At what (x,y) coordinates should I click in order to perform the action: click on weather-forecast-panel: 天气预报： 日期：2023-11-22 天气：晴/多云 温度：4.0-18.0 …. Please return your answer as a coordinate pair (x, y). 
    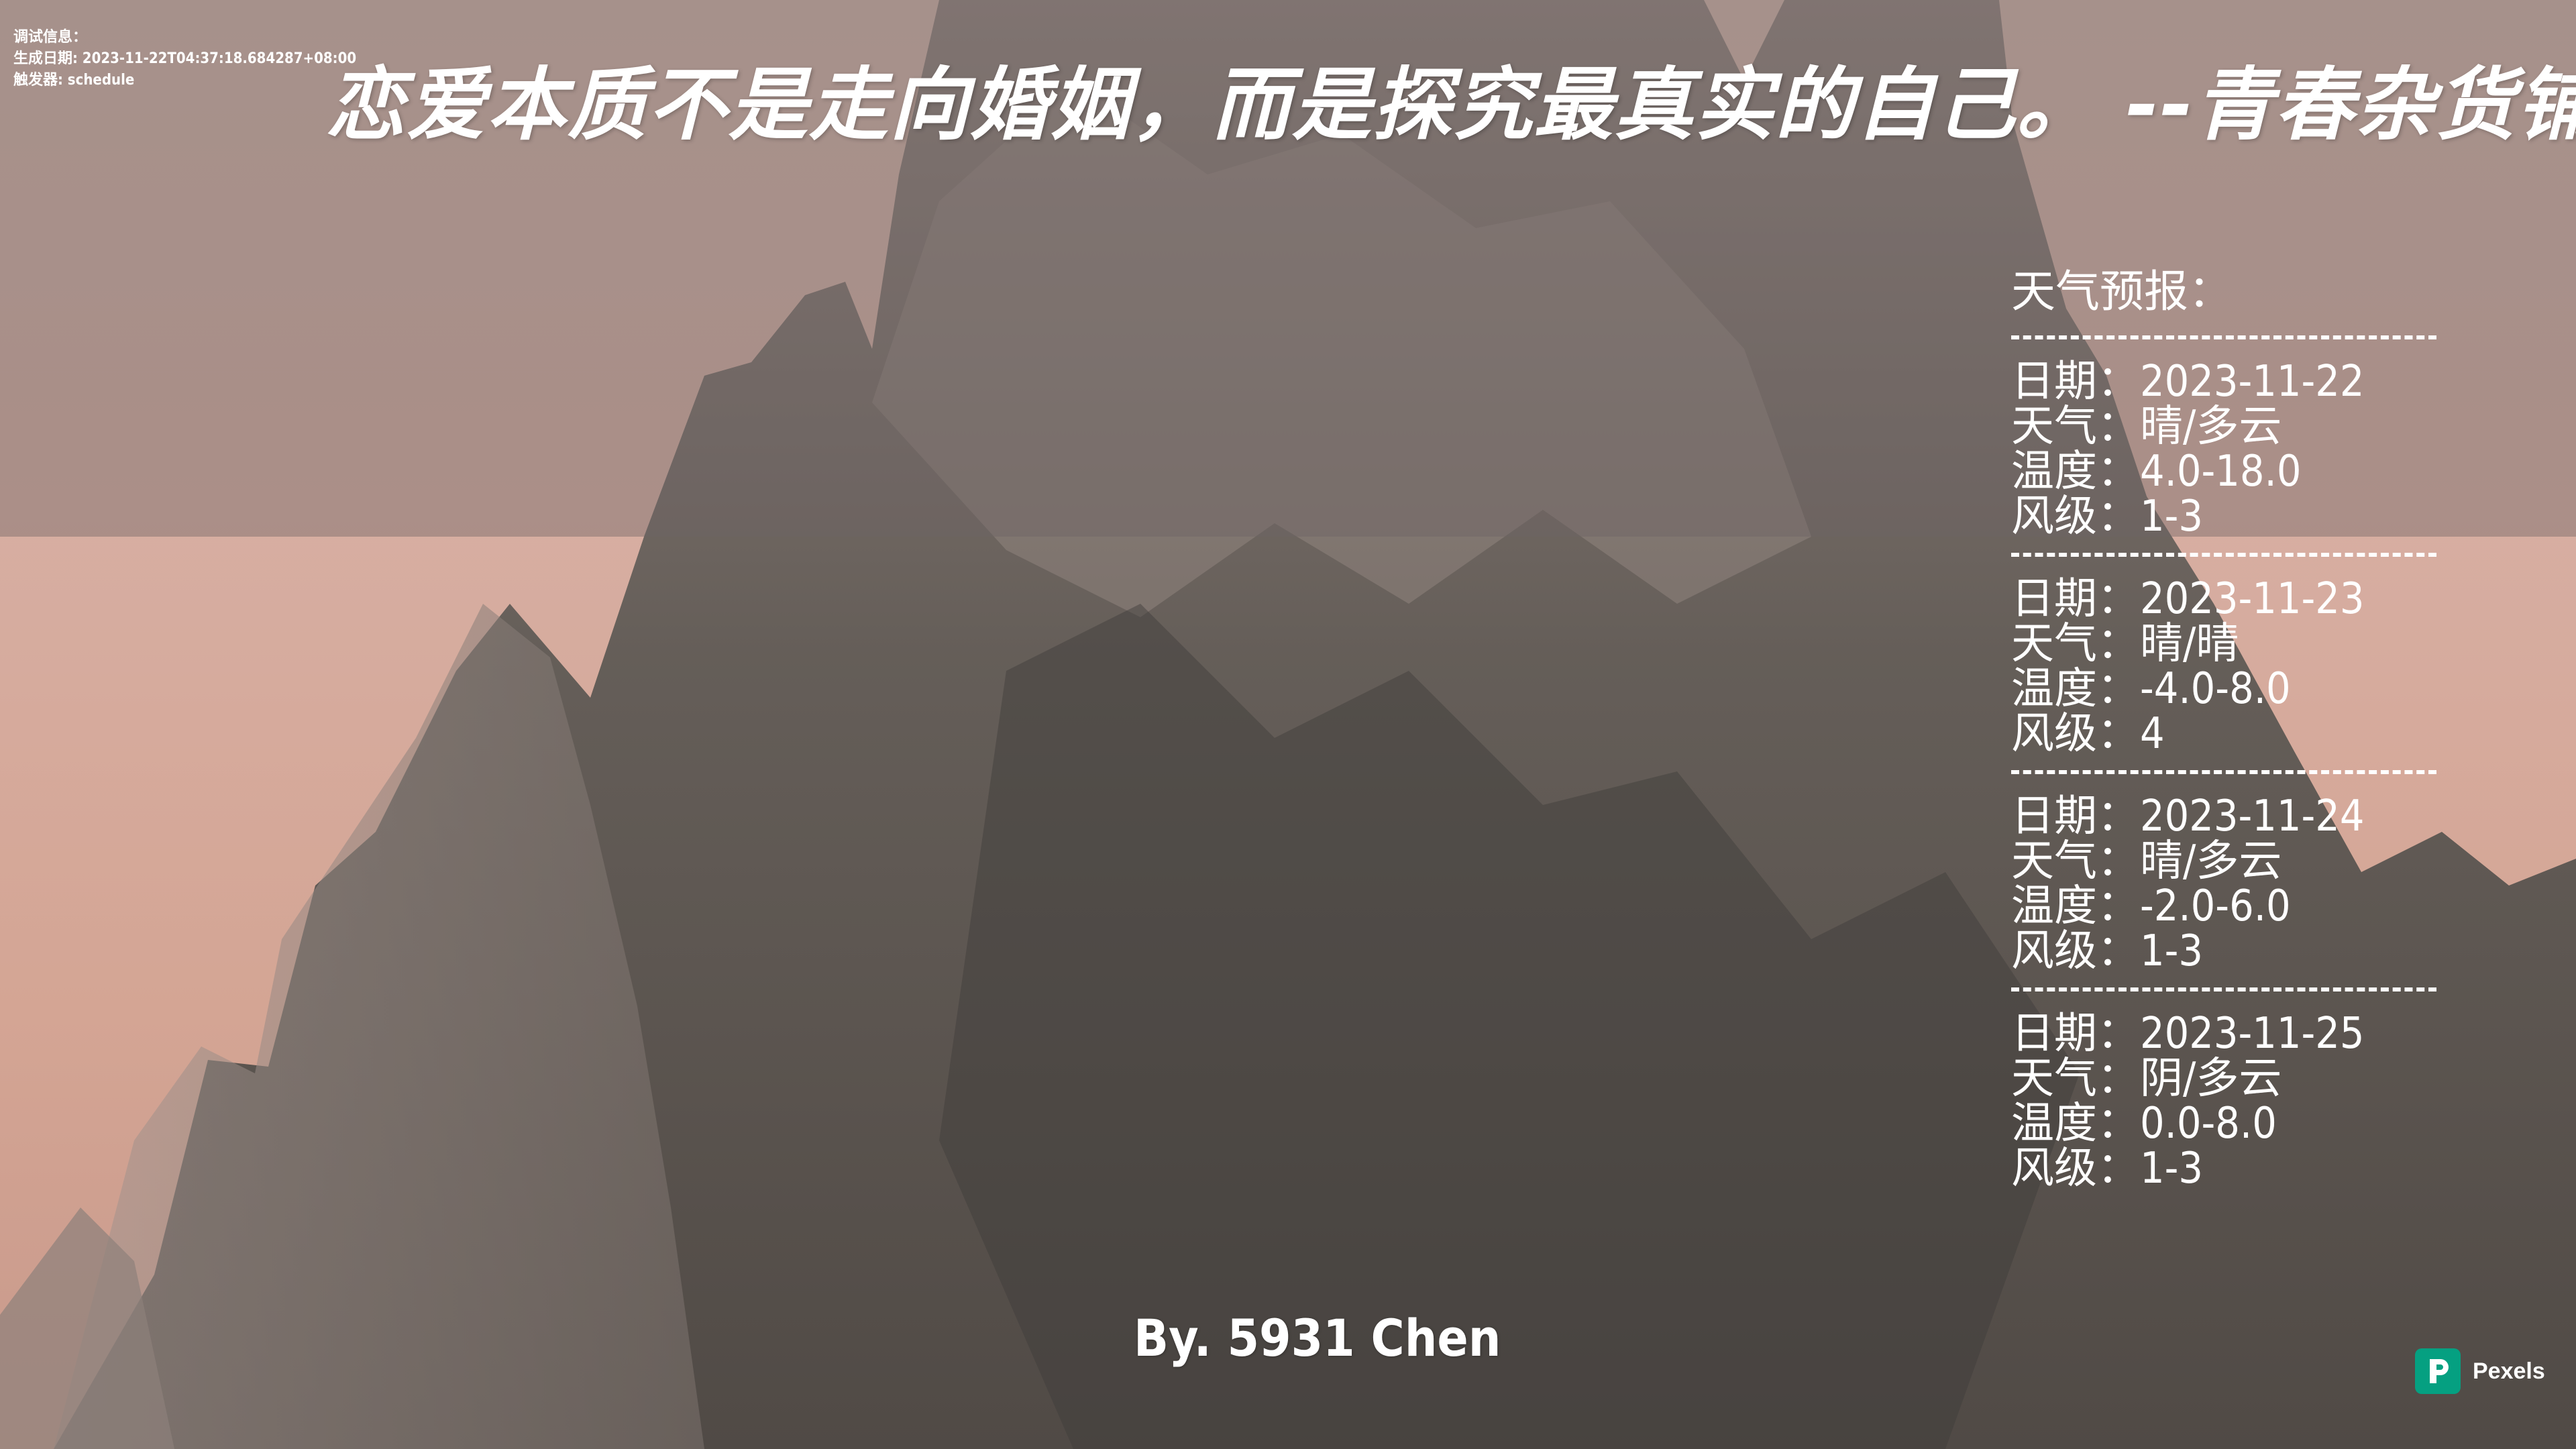
    Looking at the image, I should click on (2225, 726).